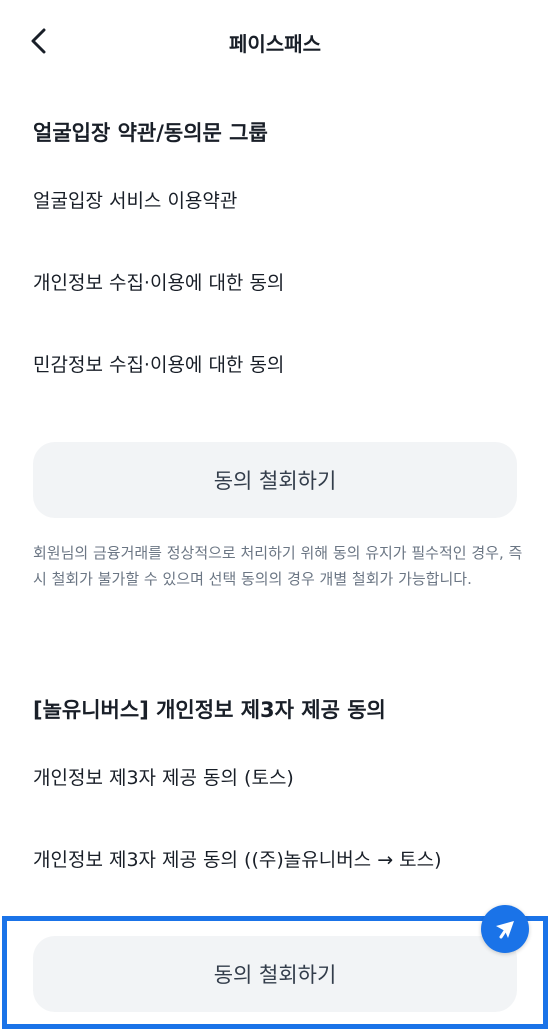 The image size is (550, 1031). Describe the element at coordinates (158, 281) in the screenshot. I see `terms-item-personal-info-consent: 개인정보 수집·이용에 대한 동의` at that location.